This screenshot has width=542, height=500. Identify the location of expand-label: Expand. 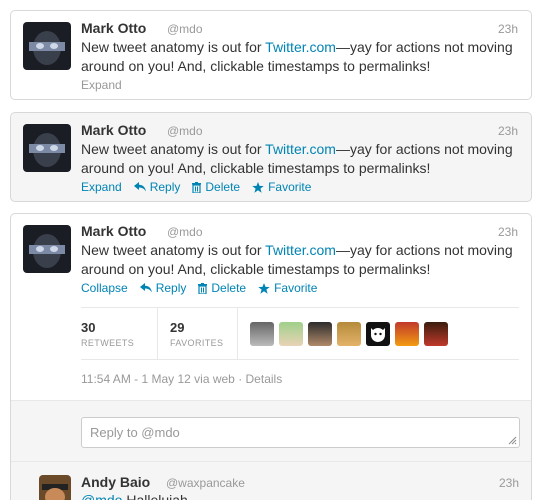
(101, 187).